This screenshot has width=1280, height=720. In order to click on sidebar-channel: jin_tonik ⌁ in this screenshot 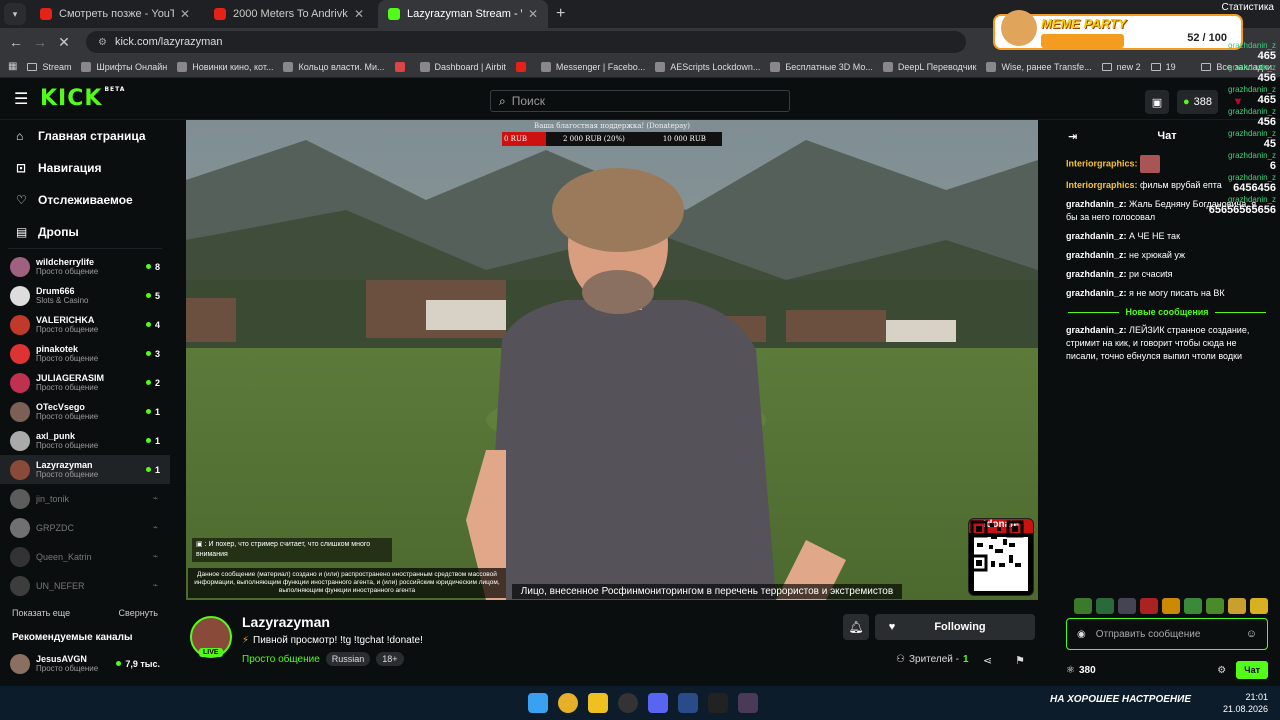, I will do `click(85, 498)`.